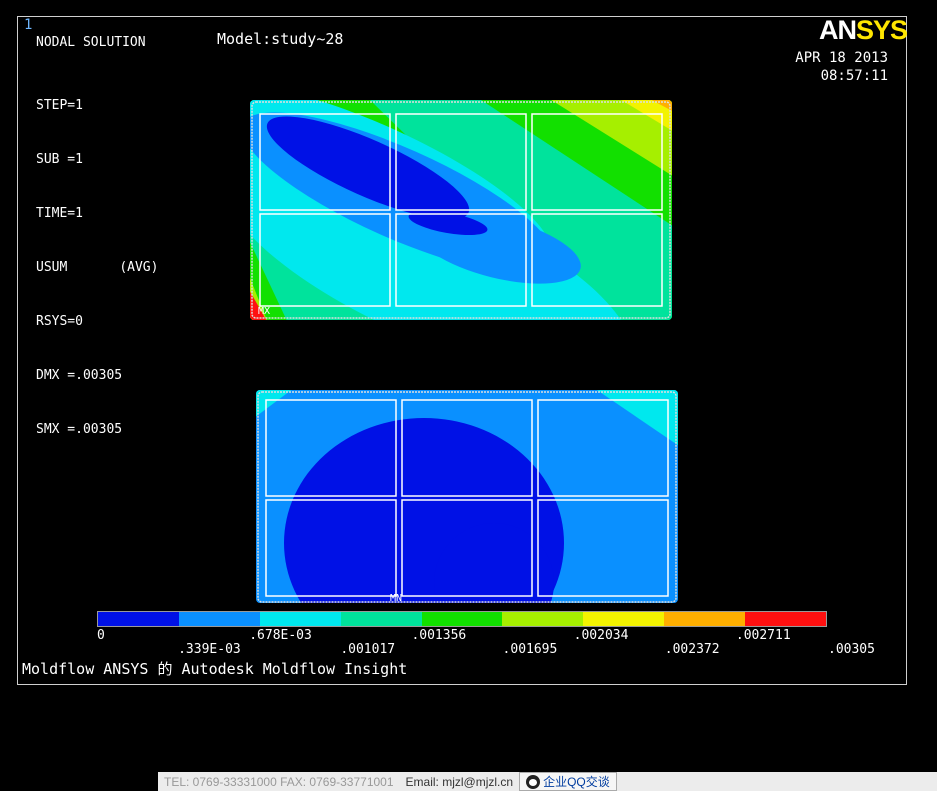  Describe the element at coordinates (91, 42) in the screenshot. I see `solution-title: NODAL SOLUTION` at that location.